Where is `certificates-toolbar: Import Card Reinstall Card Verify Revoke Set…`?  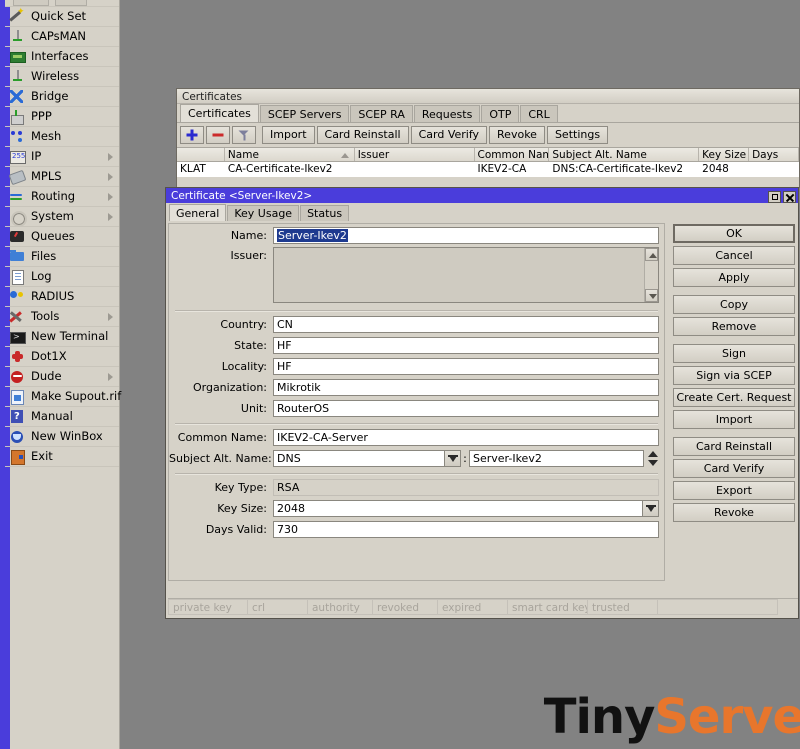 certificates-toolbar: Import Card Reinstall Card Verify Revoke Set… is located at coordinates (488, 134).